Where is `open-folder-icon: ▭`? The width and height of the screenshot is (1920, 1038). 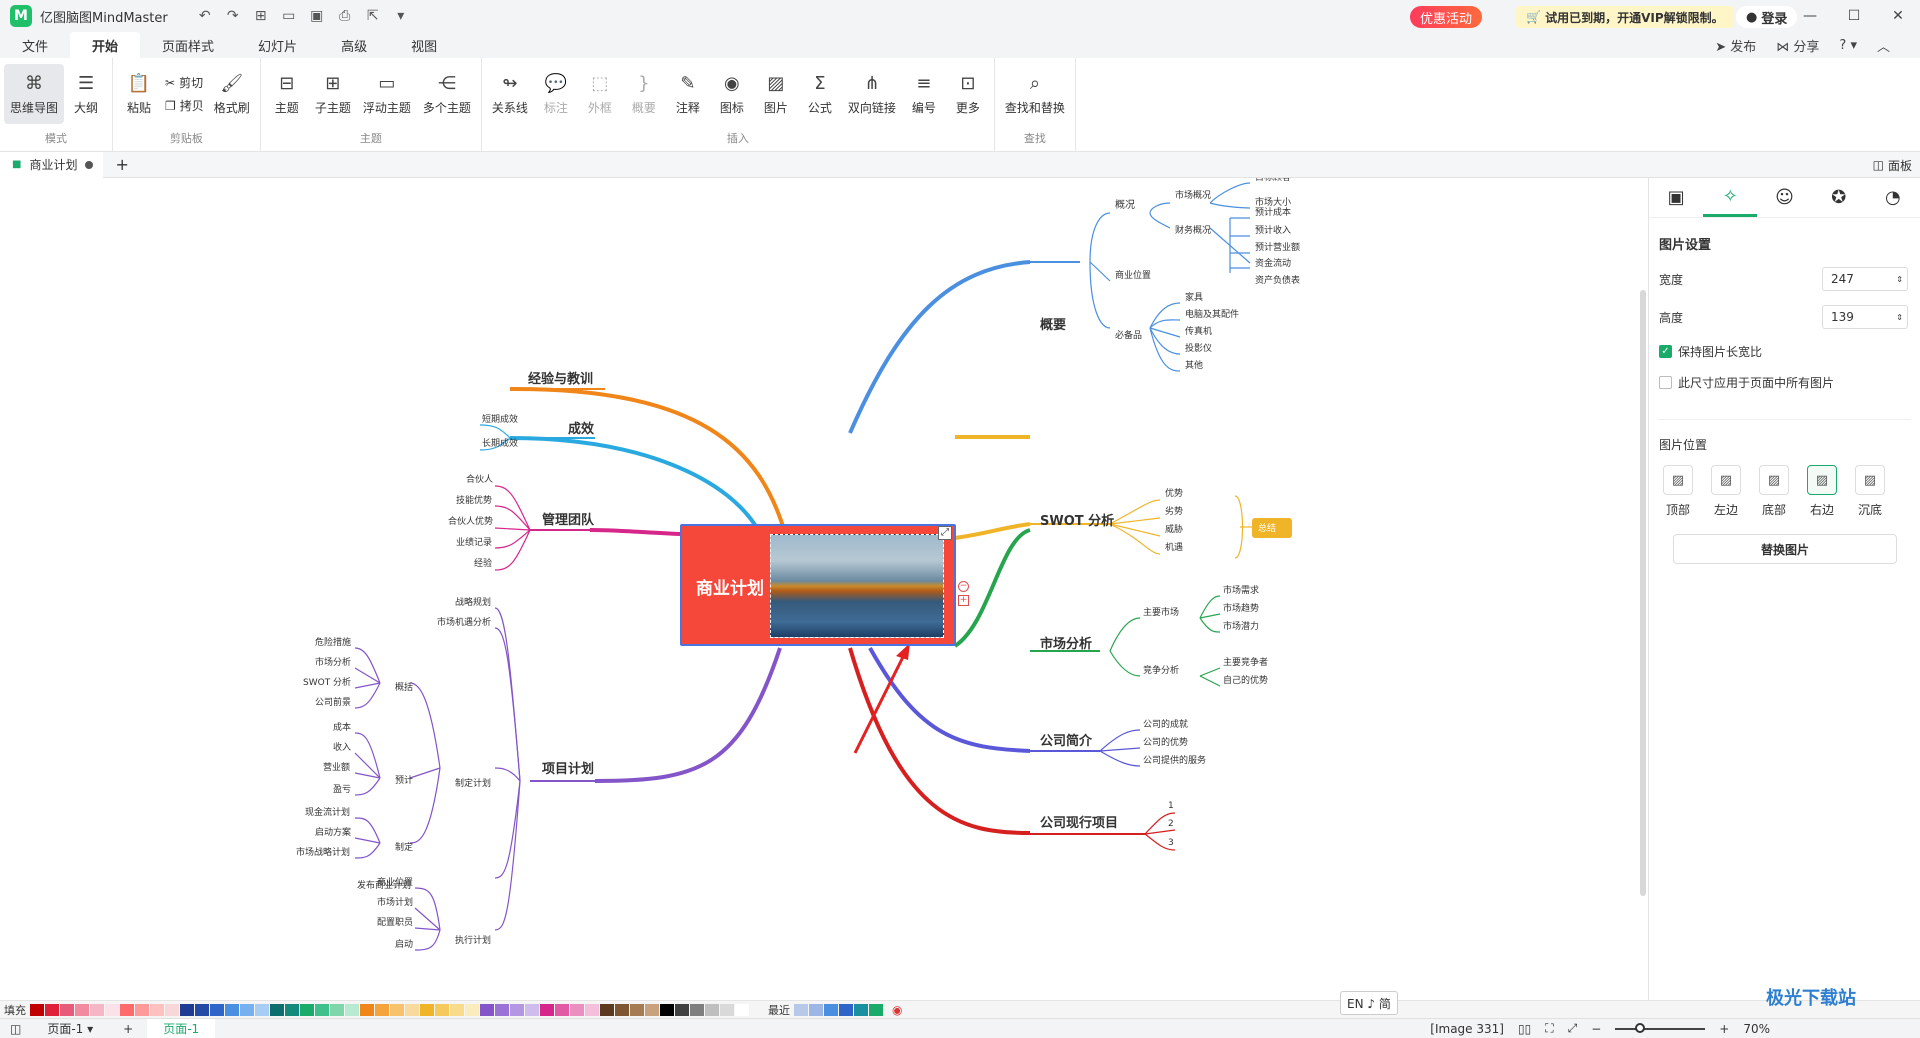 open-folder-icon: ▭ is located at coordinates (289, 16).